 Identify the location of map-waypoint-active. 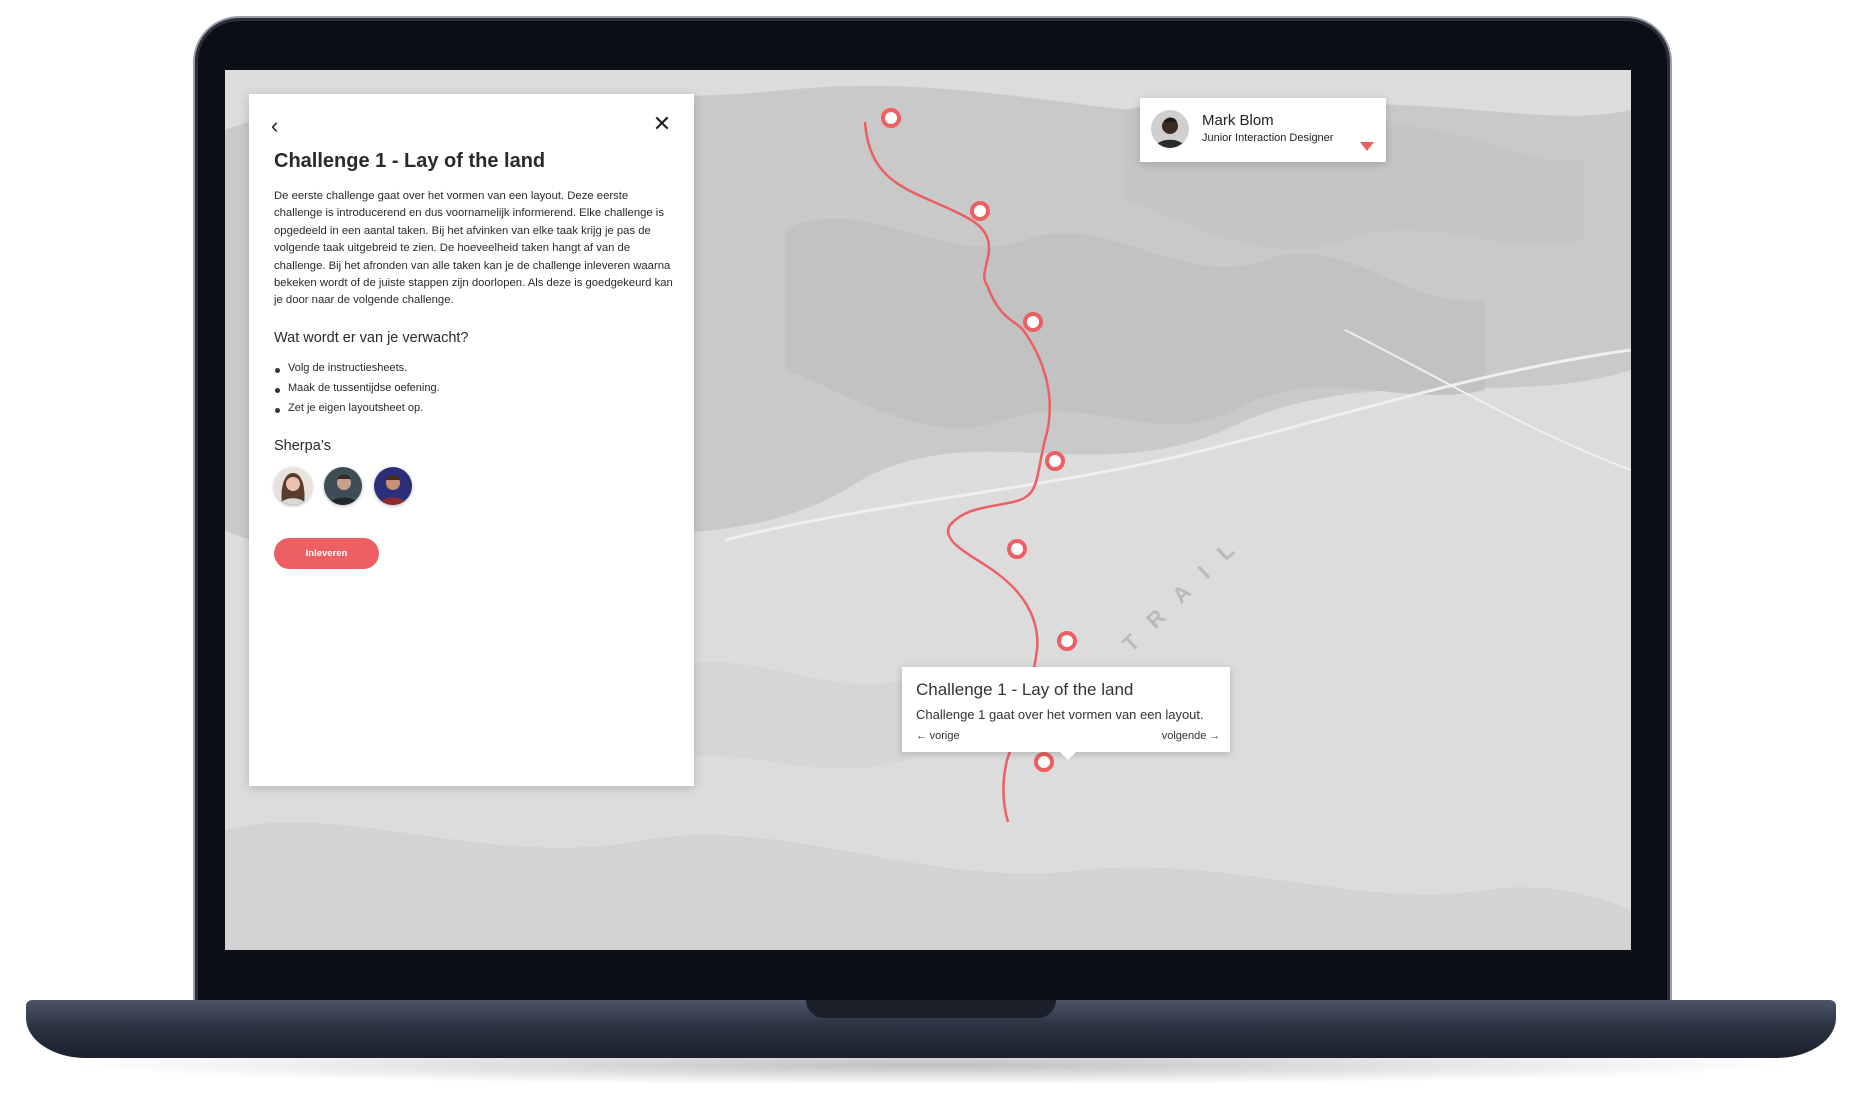
(1044, 762).